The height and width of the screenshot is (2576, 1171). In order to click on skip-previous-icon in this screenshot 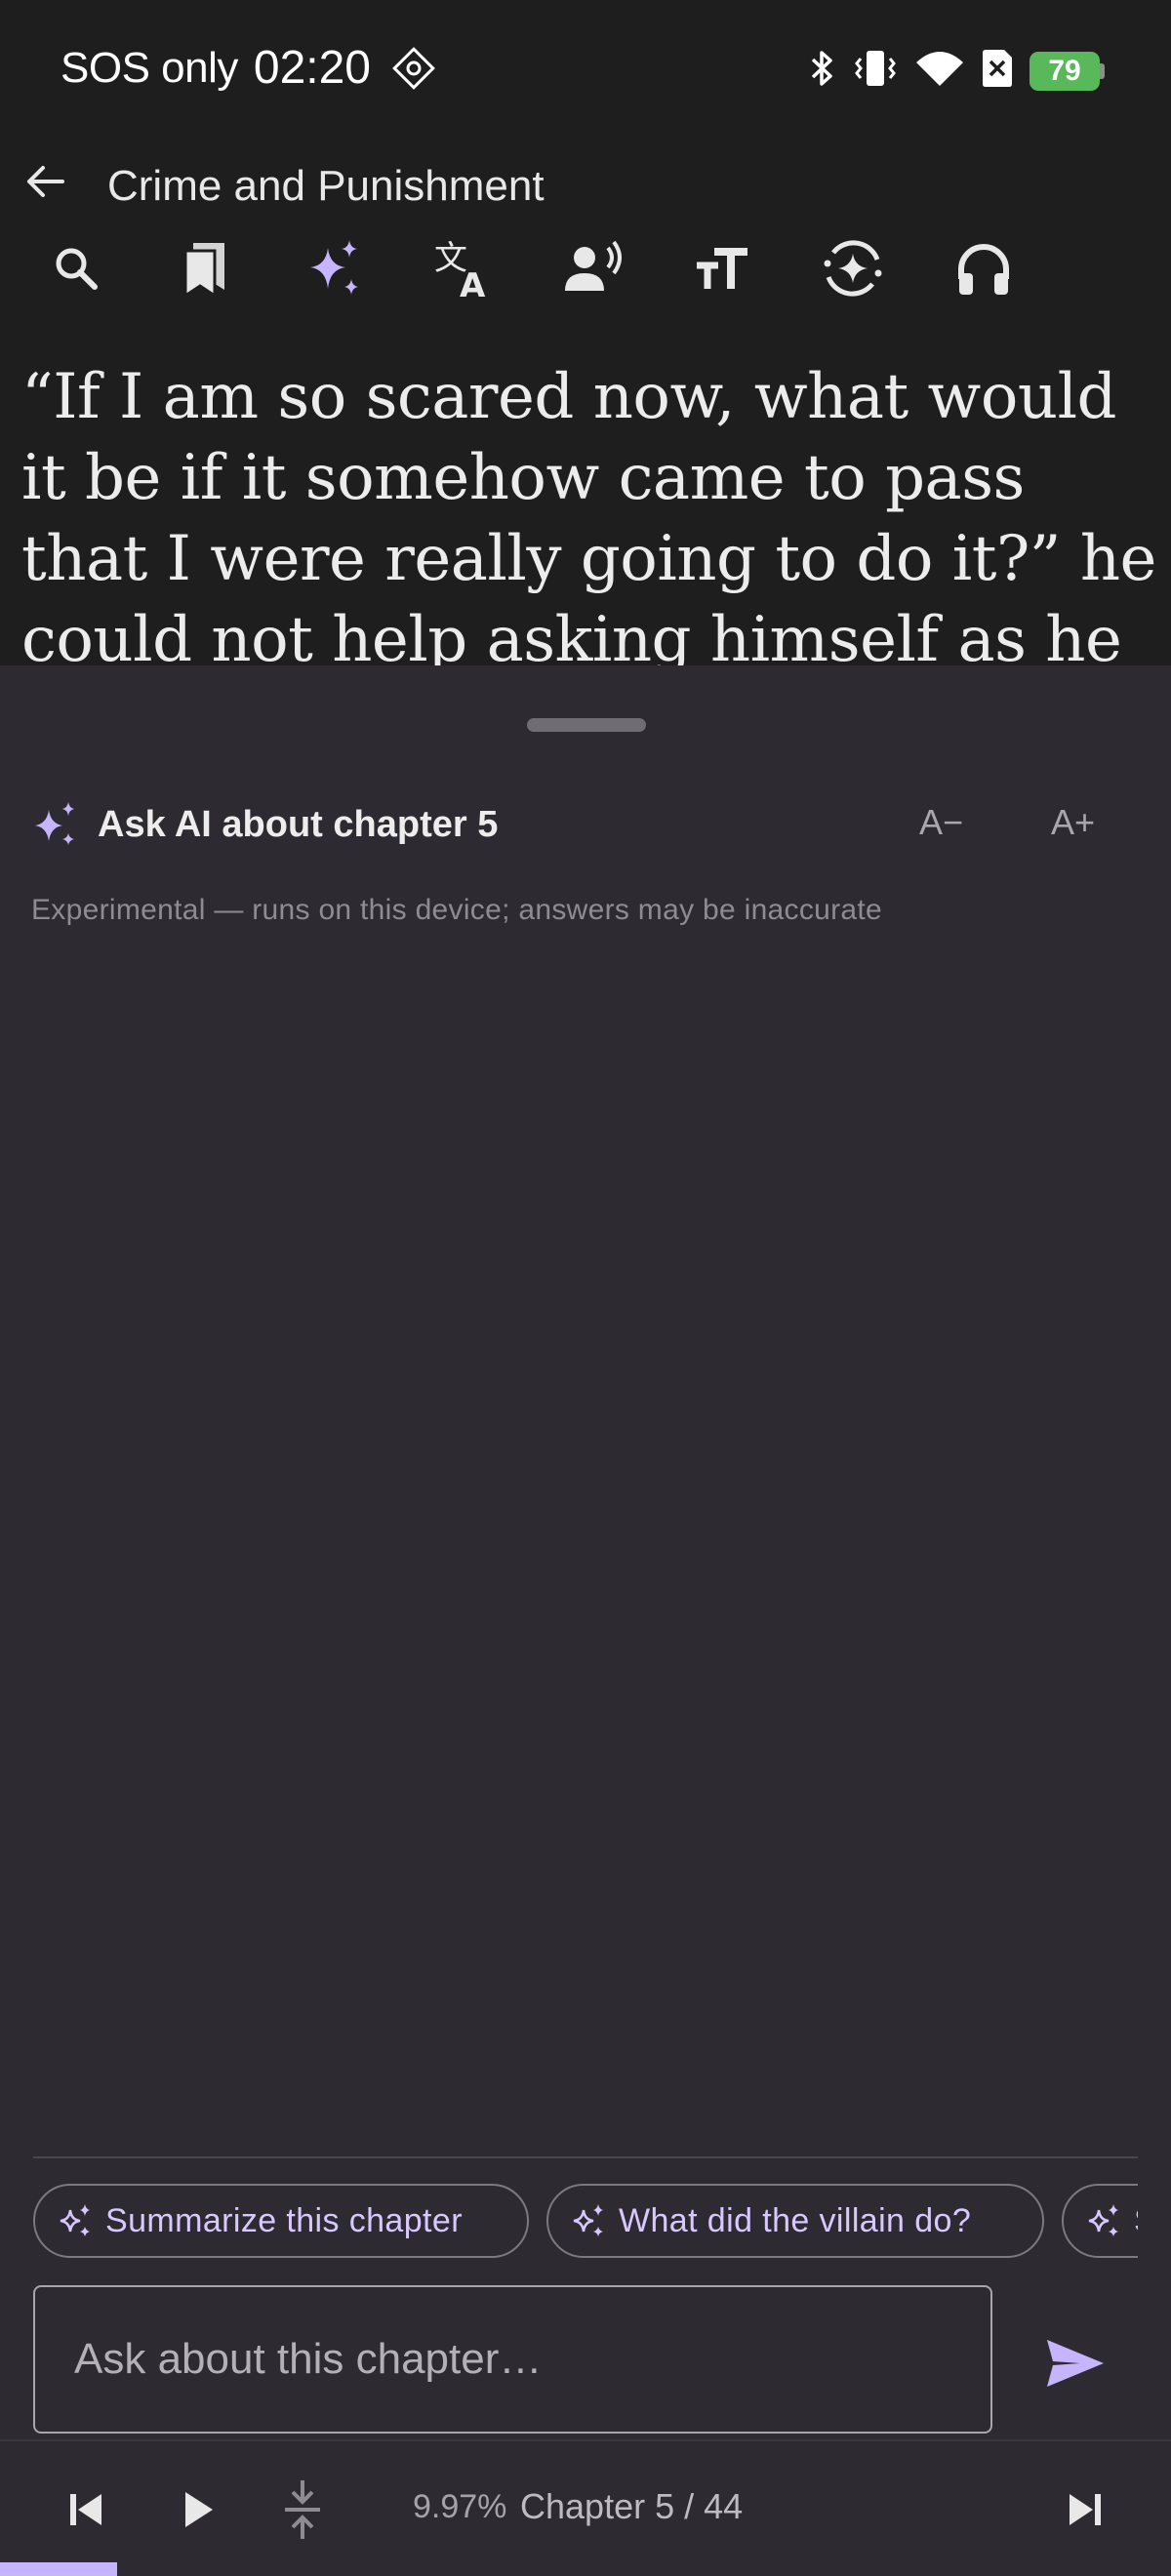, I will do `click(85, 2509)`.